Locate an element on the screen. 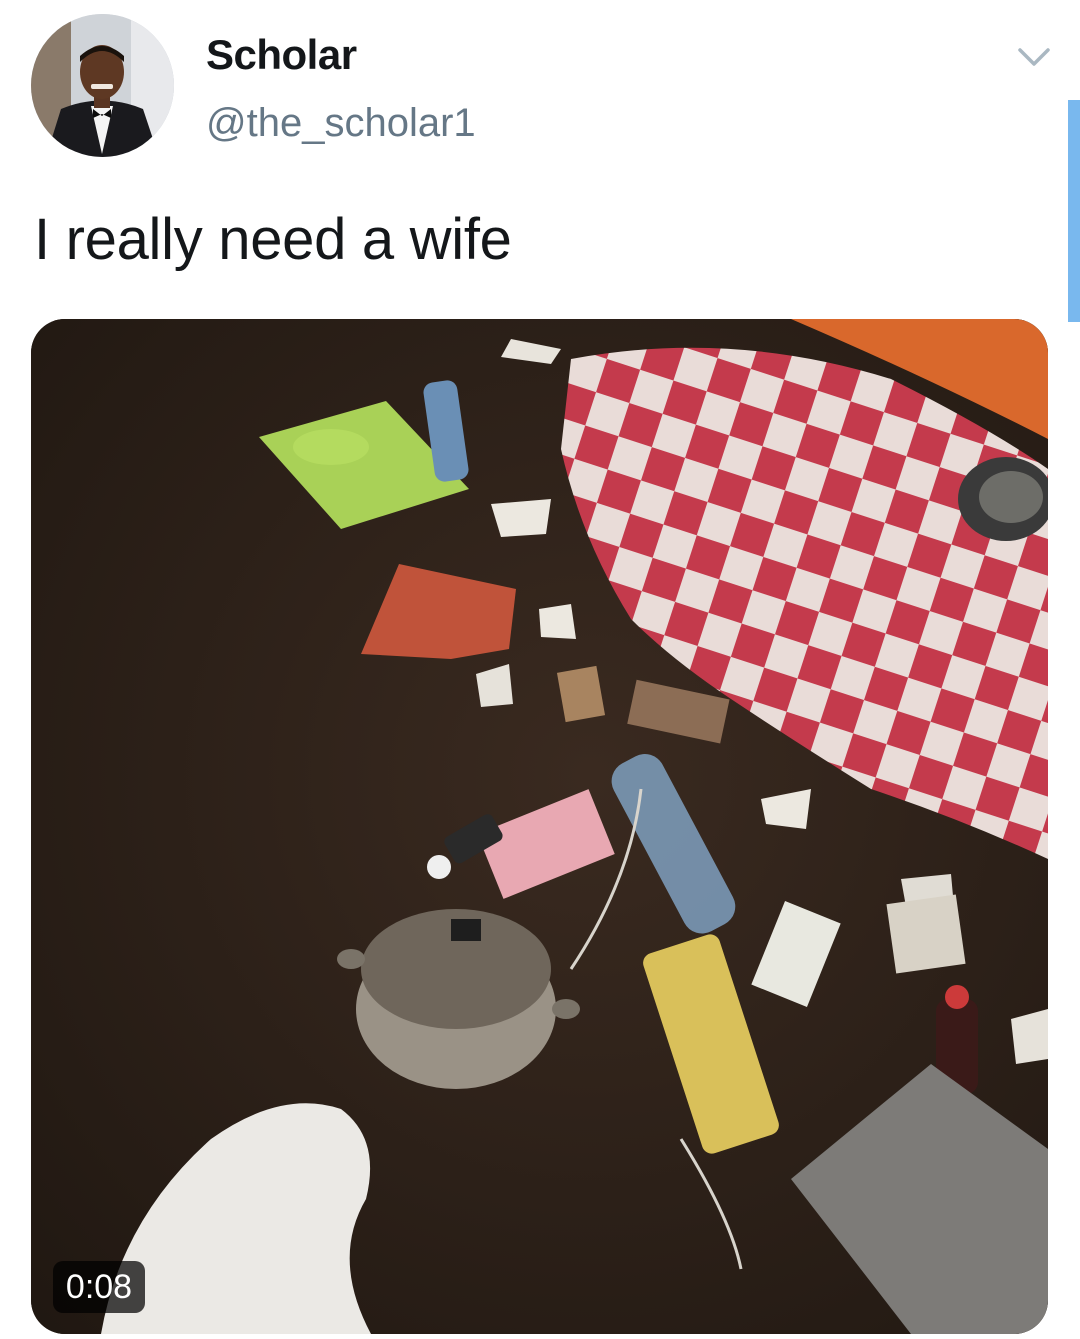 The image size is (1080, 1339). video-duration-badge: 0:08 is located at coordinates (99, 1287).